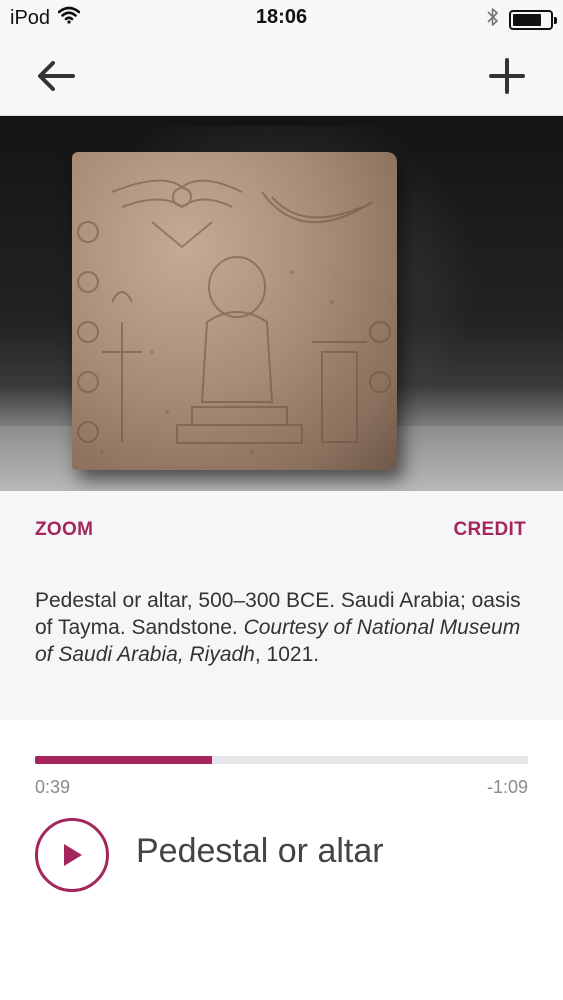 This screenshot has width=563, height=1000. I want to click on play-button, so click(72, 855).